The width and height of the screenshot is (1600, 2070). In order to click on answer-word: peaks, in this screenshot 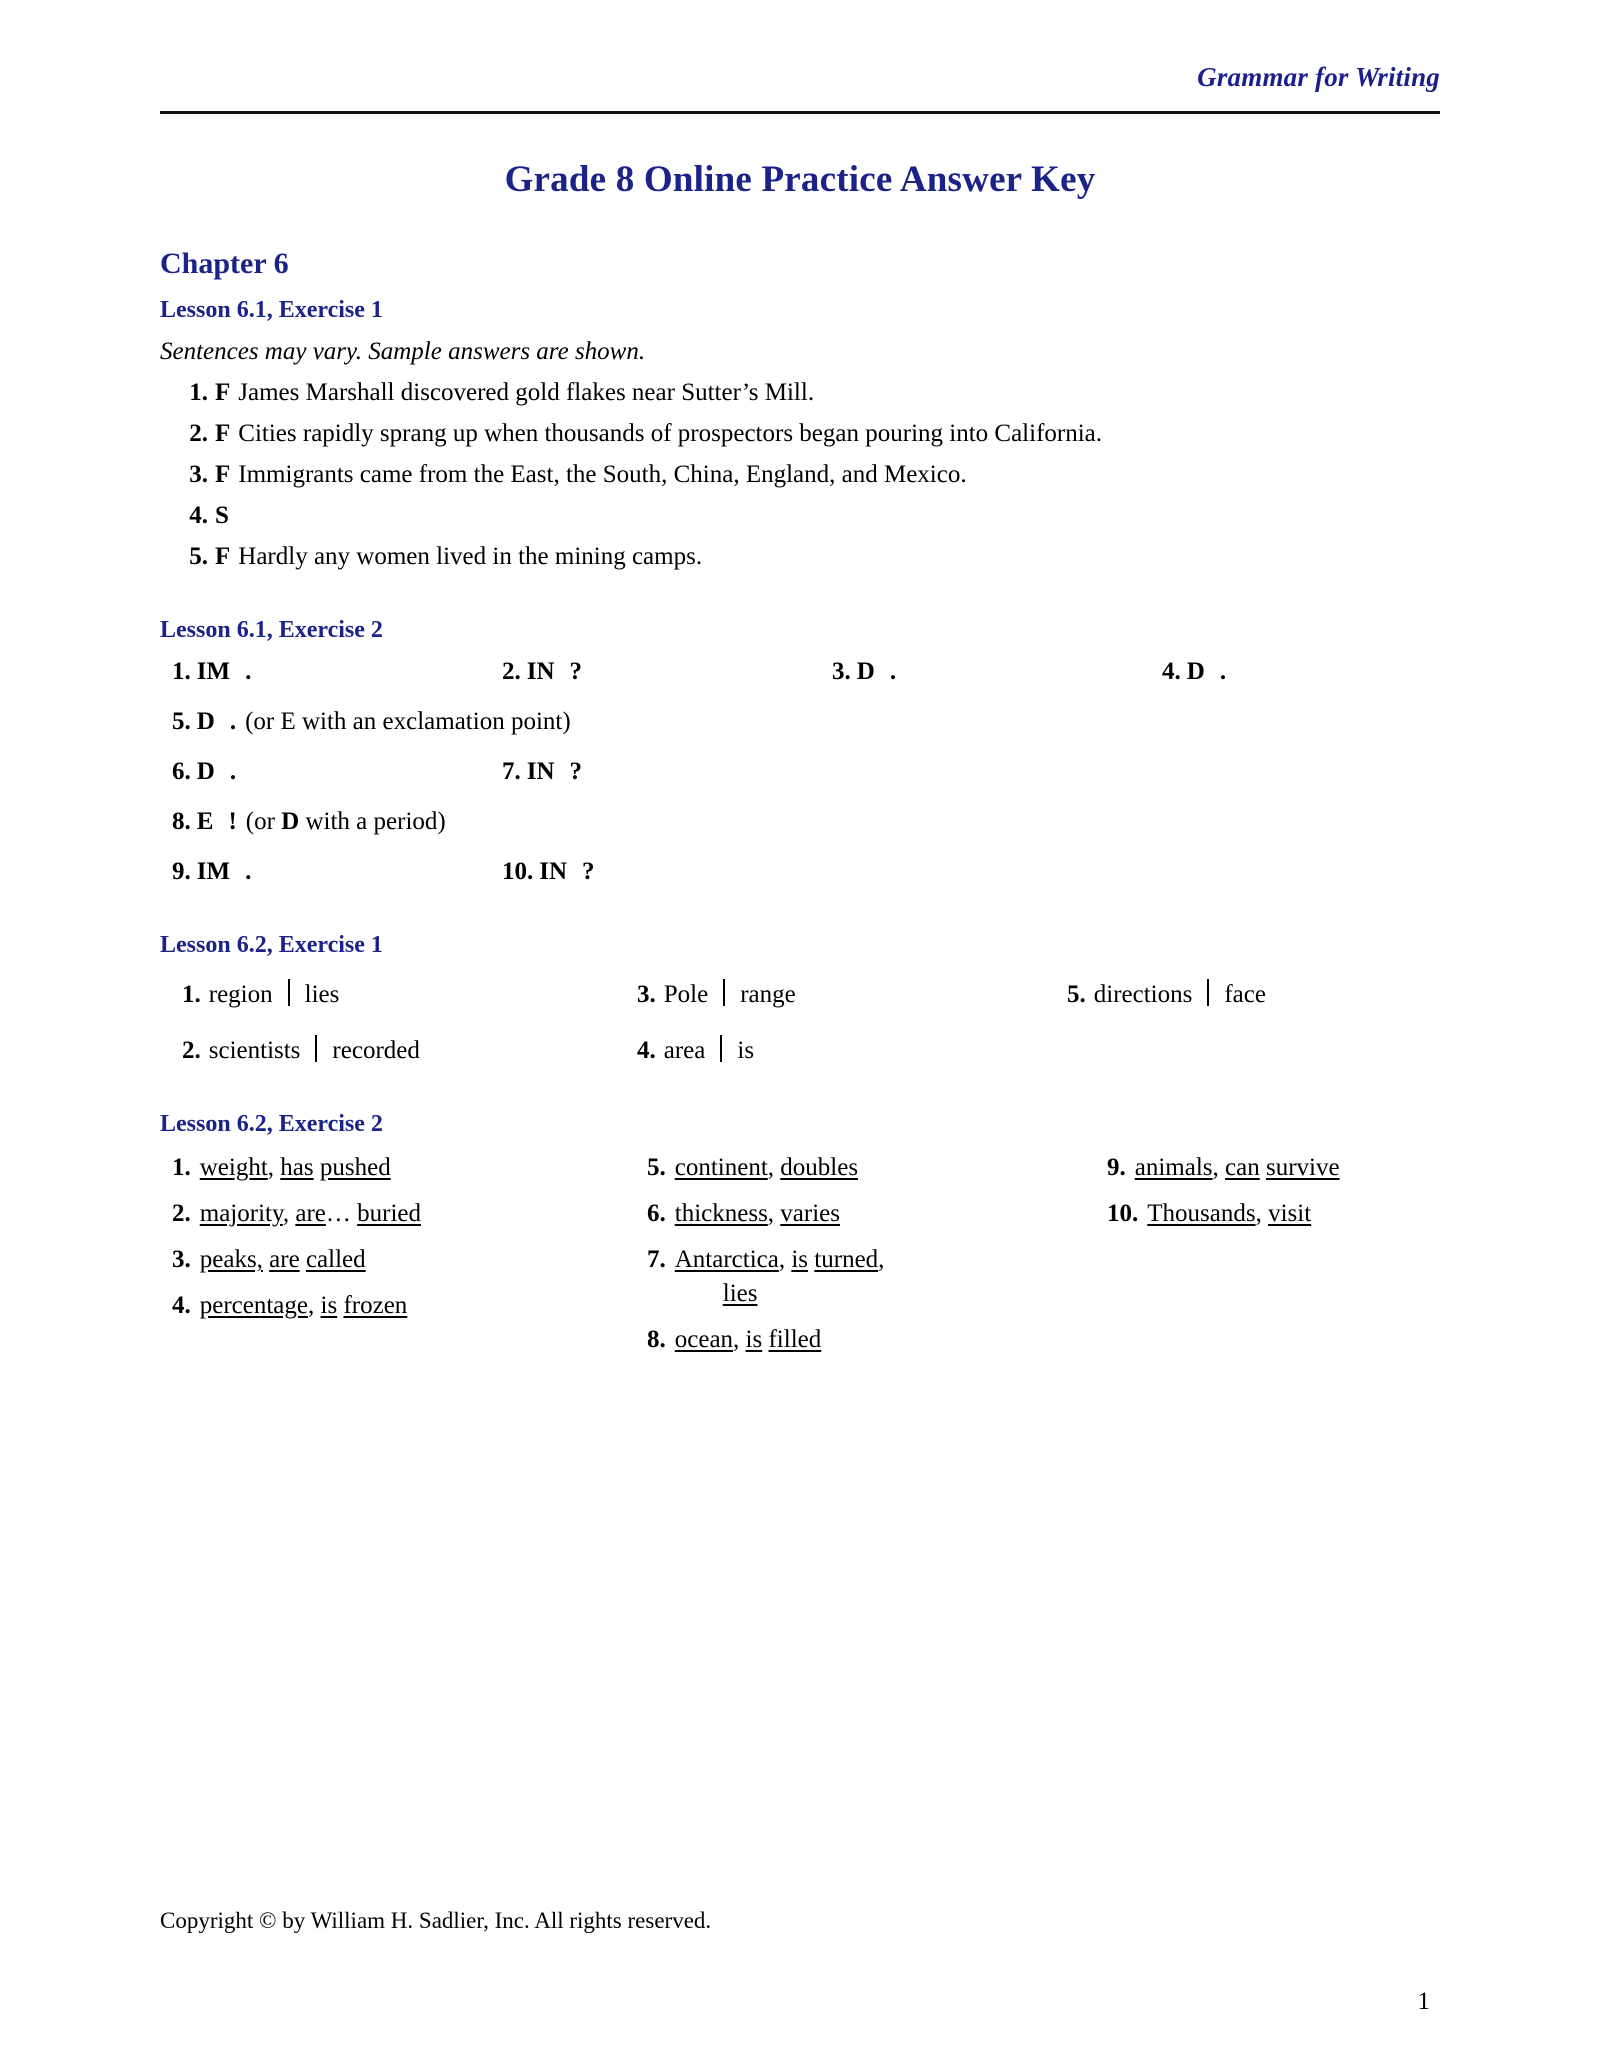, I will do `click(231, 1259)`.